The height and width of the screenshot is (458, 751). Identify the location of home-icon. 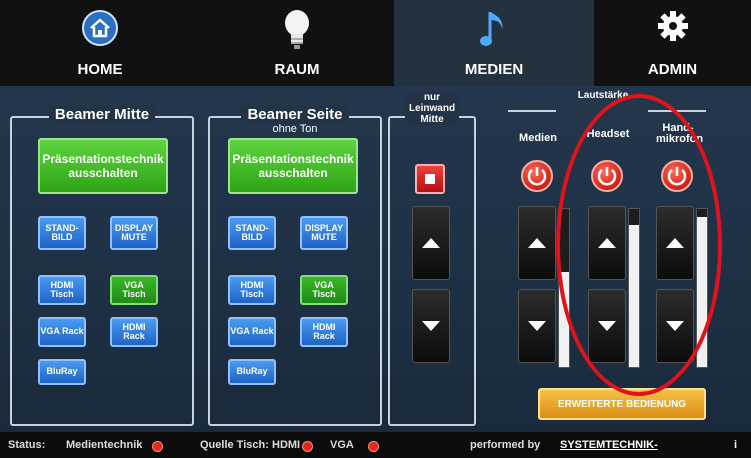
(100, 28).